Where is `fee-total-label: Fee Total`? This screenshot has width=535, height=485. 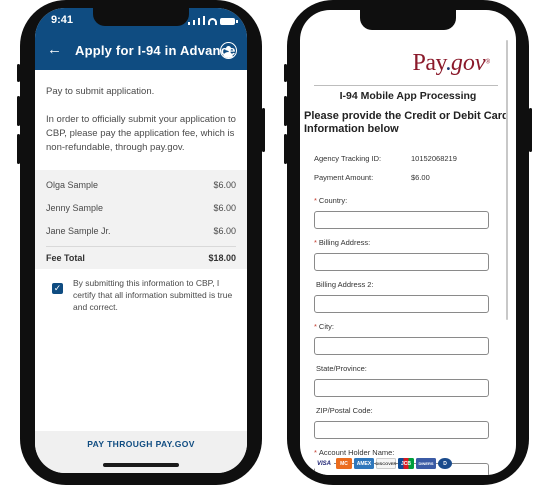 fee-total-label: Fee Total is located at coordinates (65, 258).